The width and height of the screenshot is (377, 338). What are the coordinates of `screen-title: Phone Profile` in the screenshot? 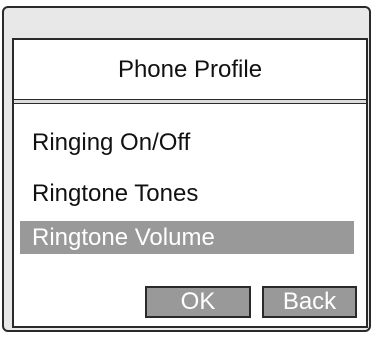 It's located at (190, 69).